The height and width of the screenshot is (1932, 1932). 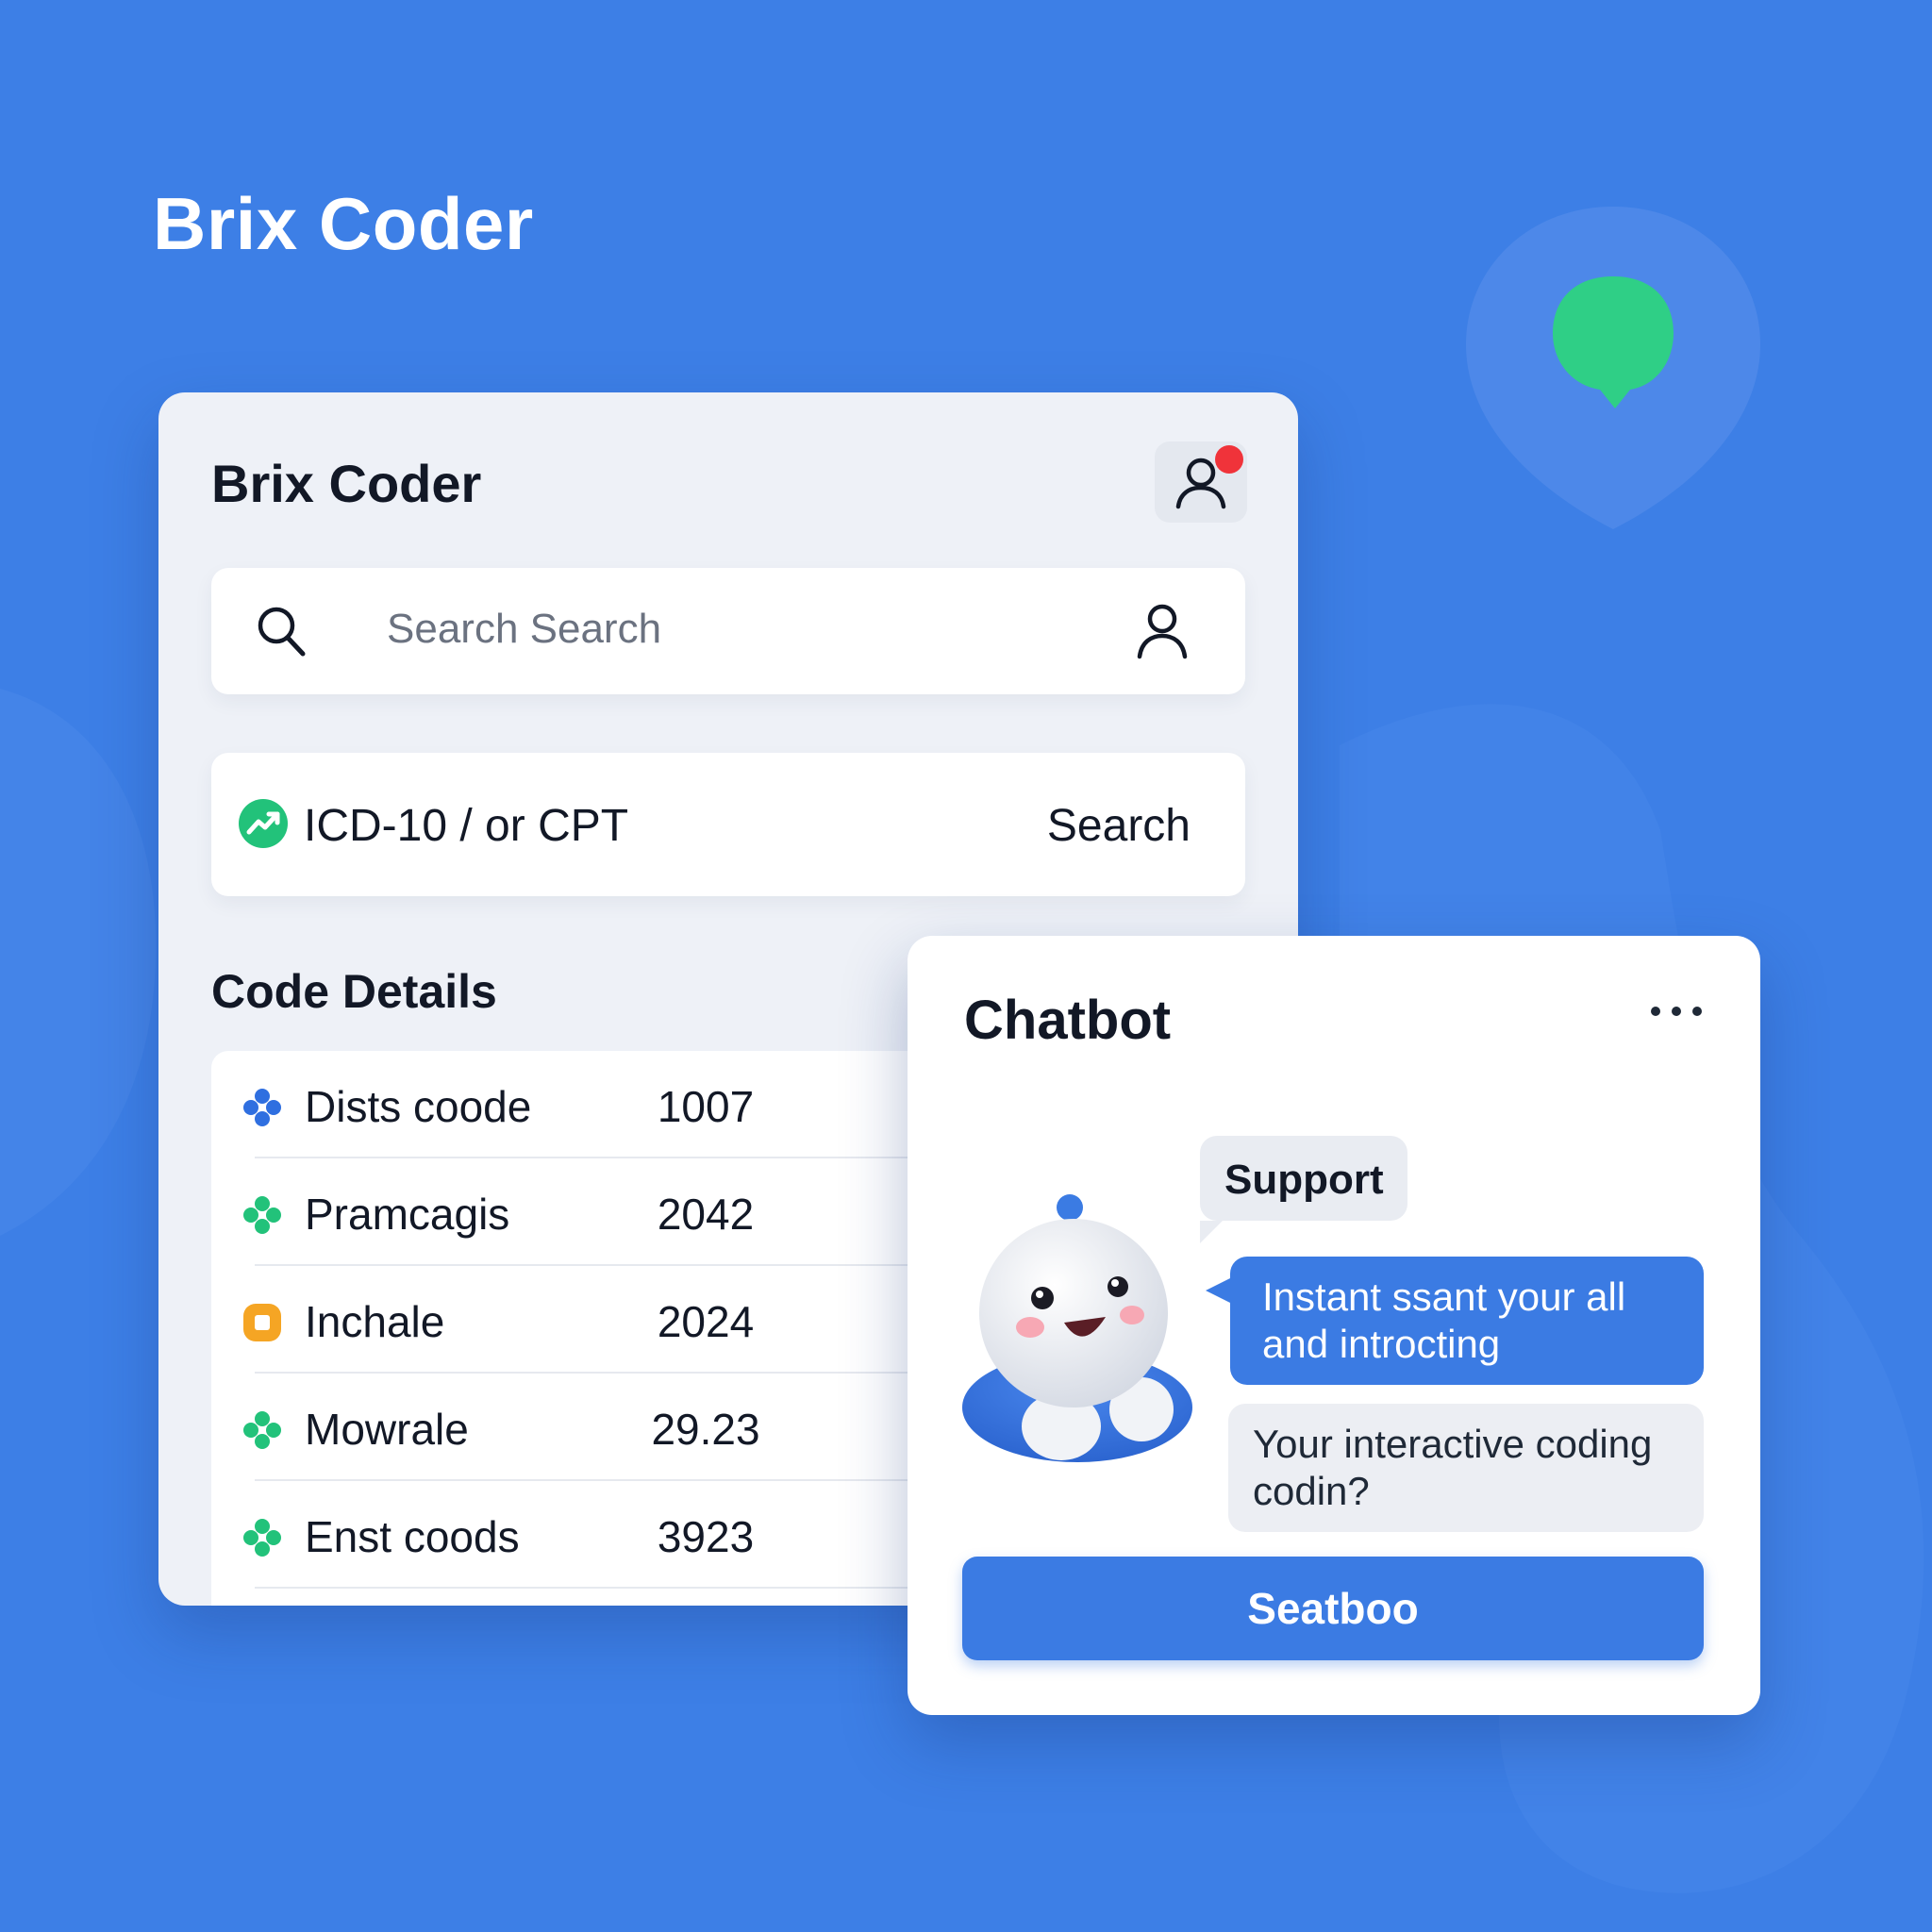 I want to click on code-search-bar: ICD-10 / or CPT Search, so click(x=728, y=824).